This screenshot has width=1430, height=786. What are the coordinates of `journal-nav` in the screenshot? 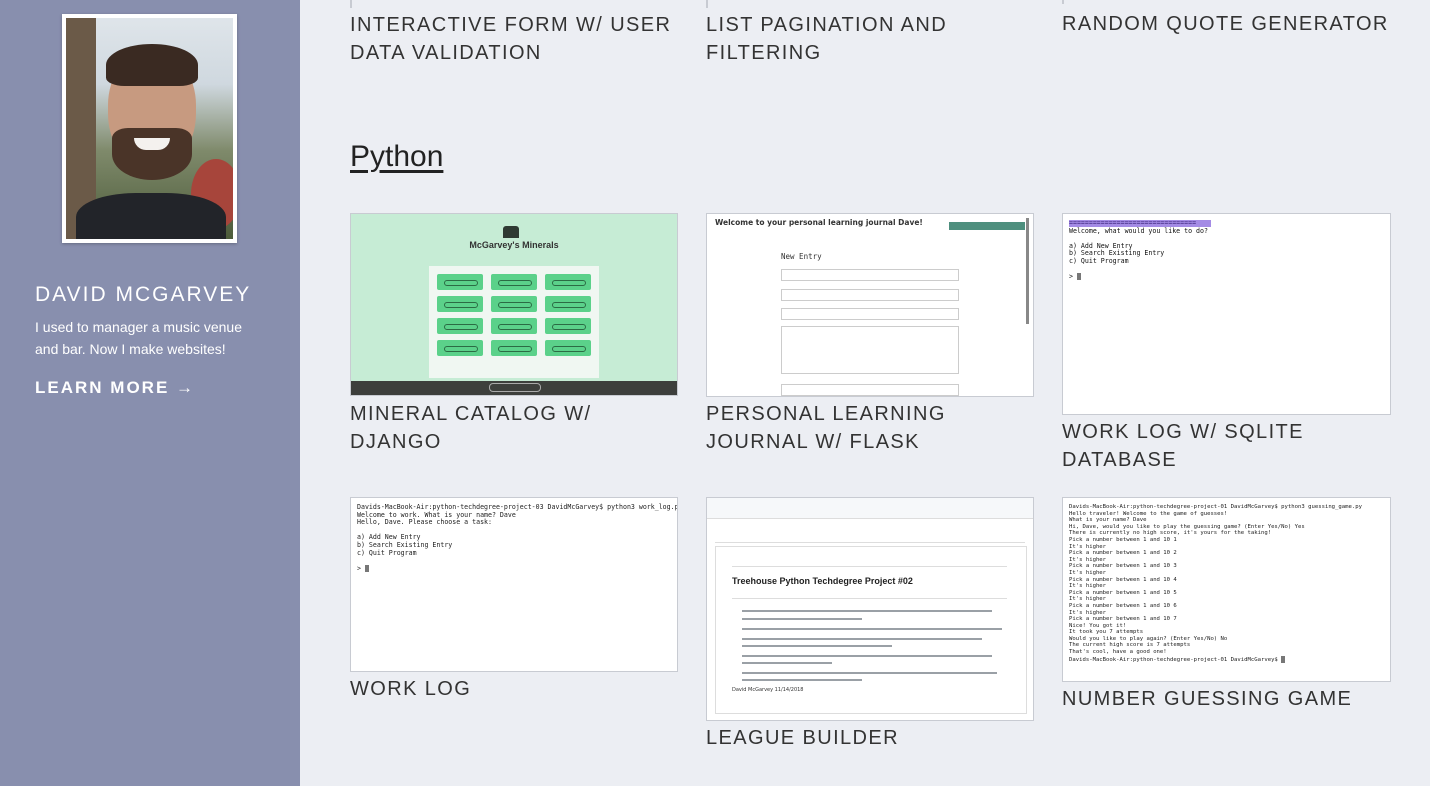 It's located at (987, 226).